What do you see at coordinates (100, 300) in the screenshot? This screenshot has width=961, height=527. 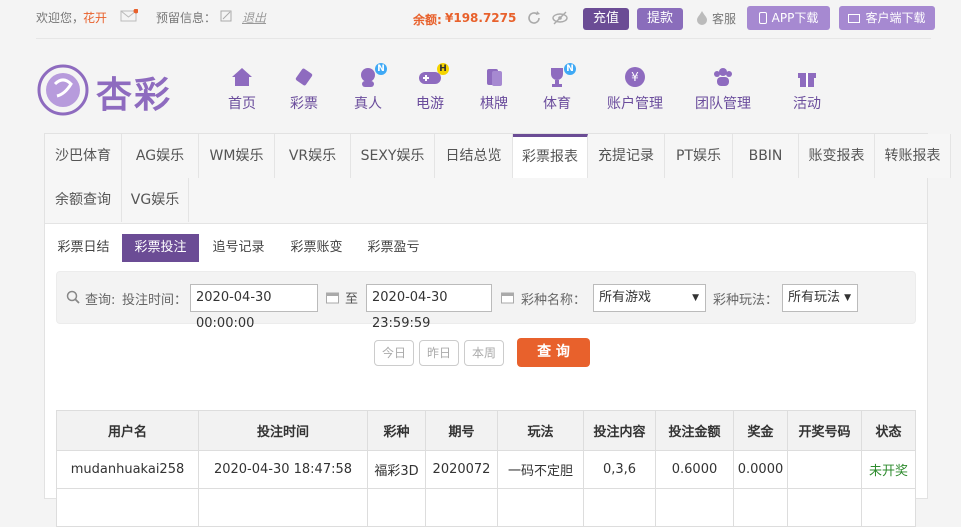 I see `query-label: 查询:` at bounding box center [100, 300].